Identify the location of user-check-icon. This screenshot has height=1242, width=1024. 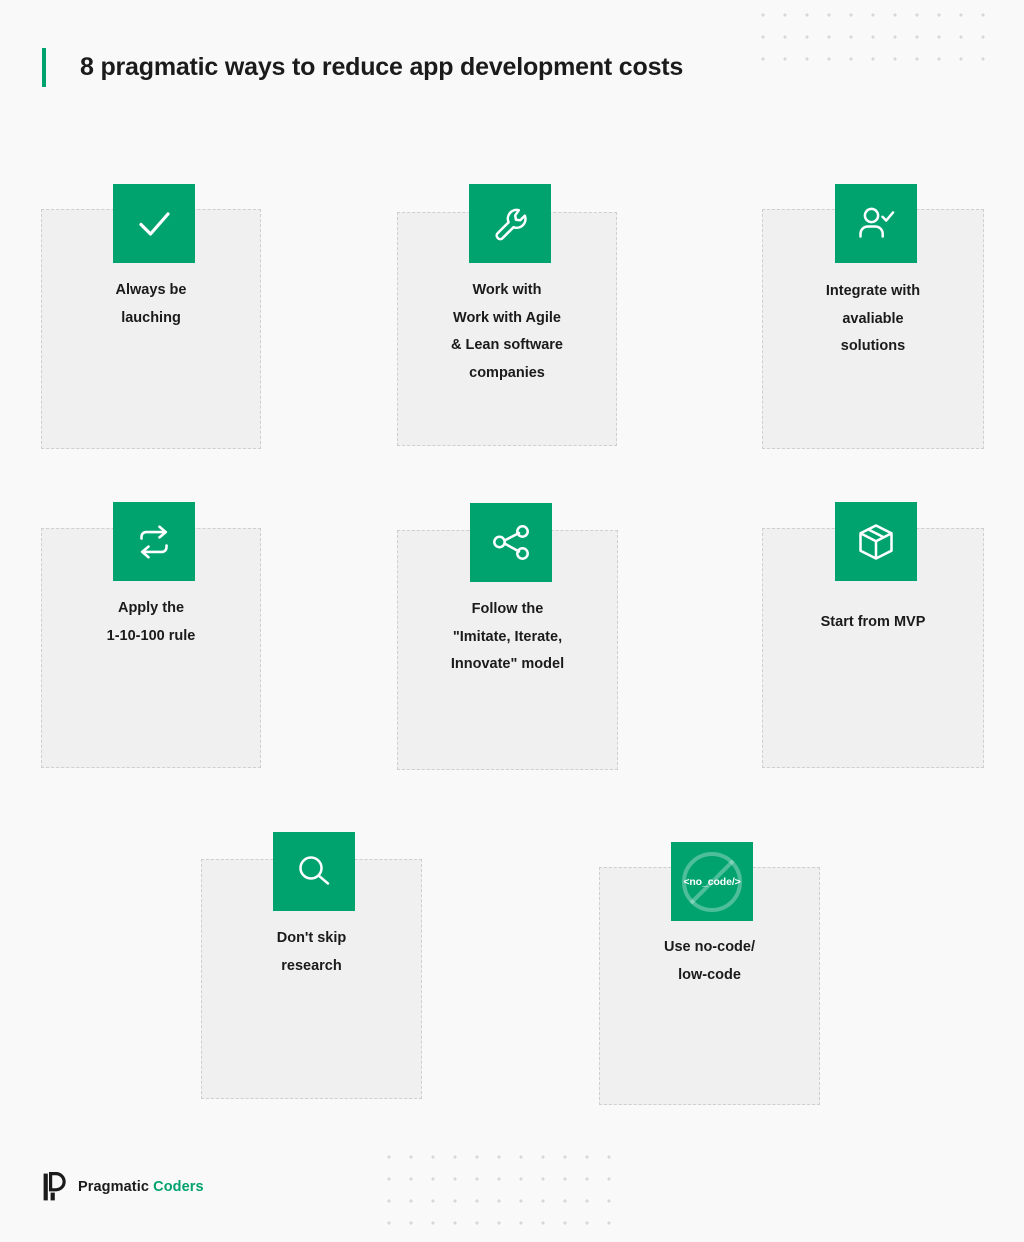
(877, 222).